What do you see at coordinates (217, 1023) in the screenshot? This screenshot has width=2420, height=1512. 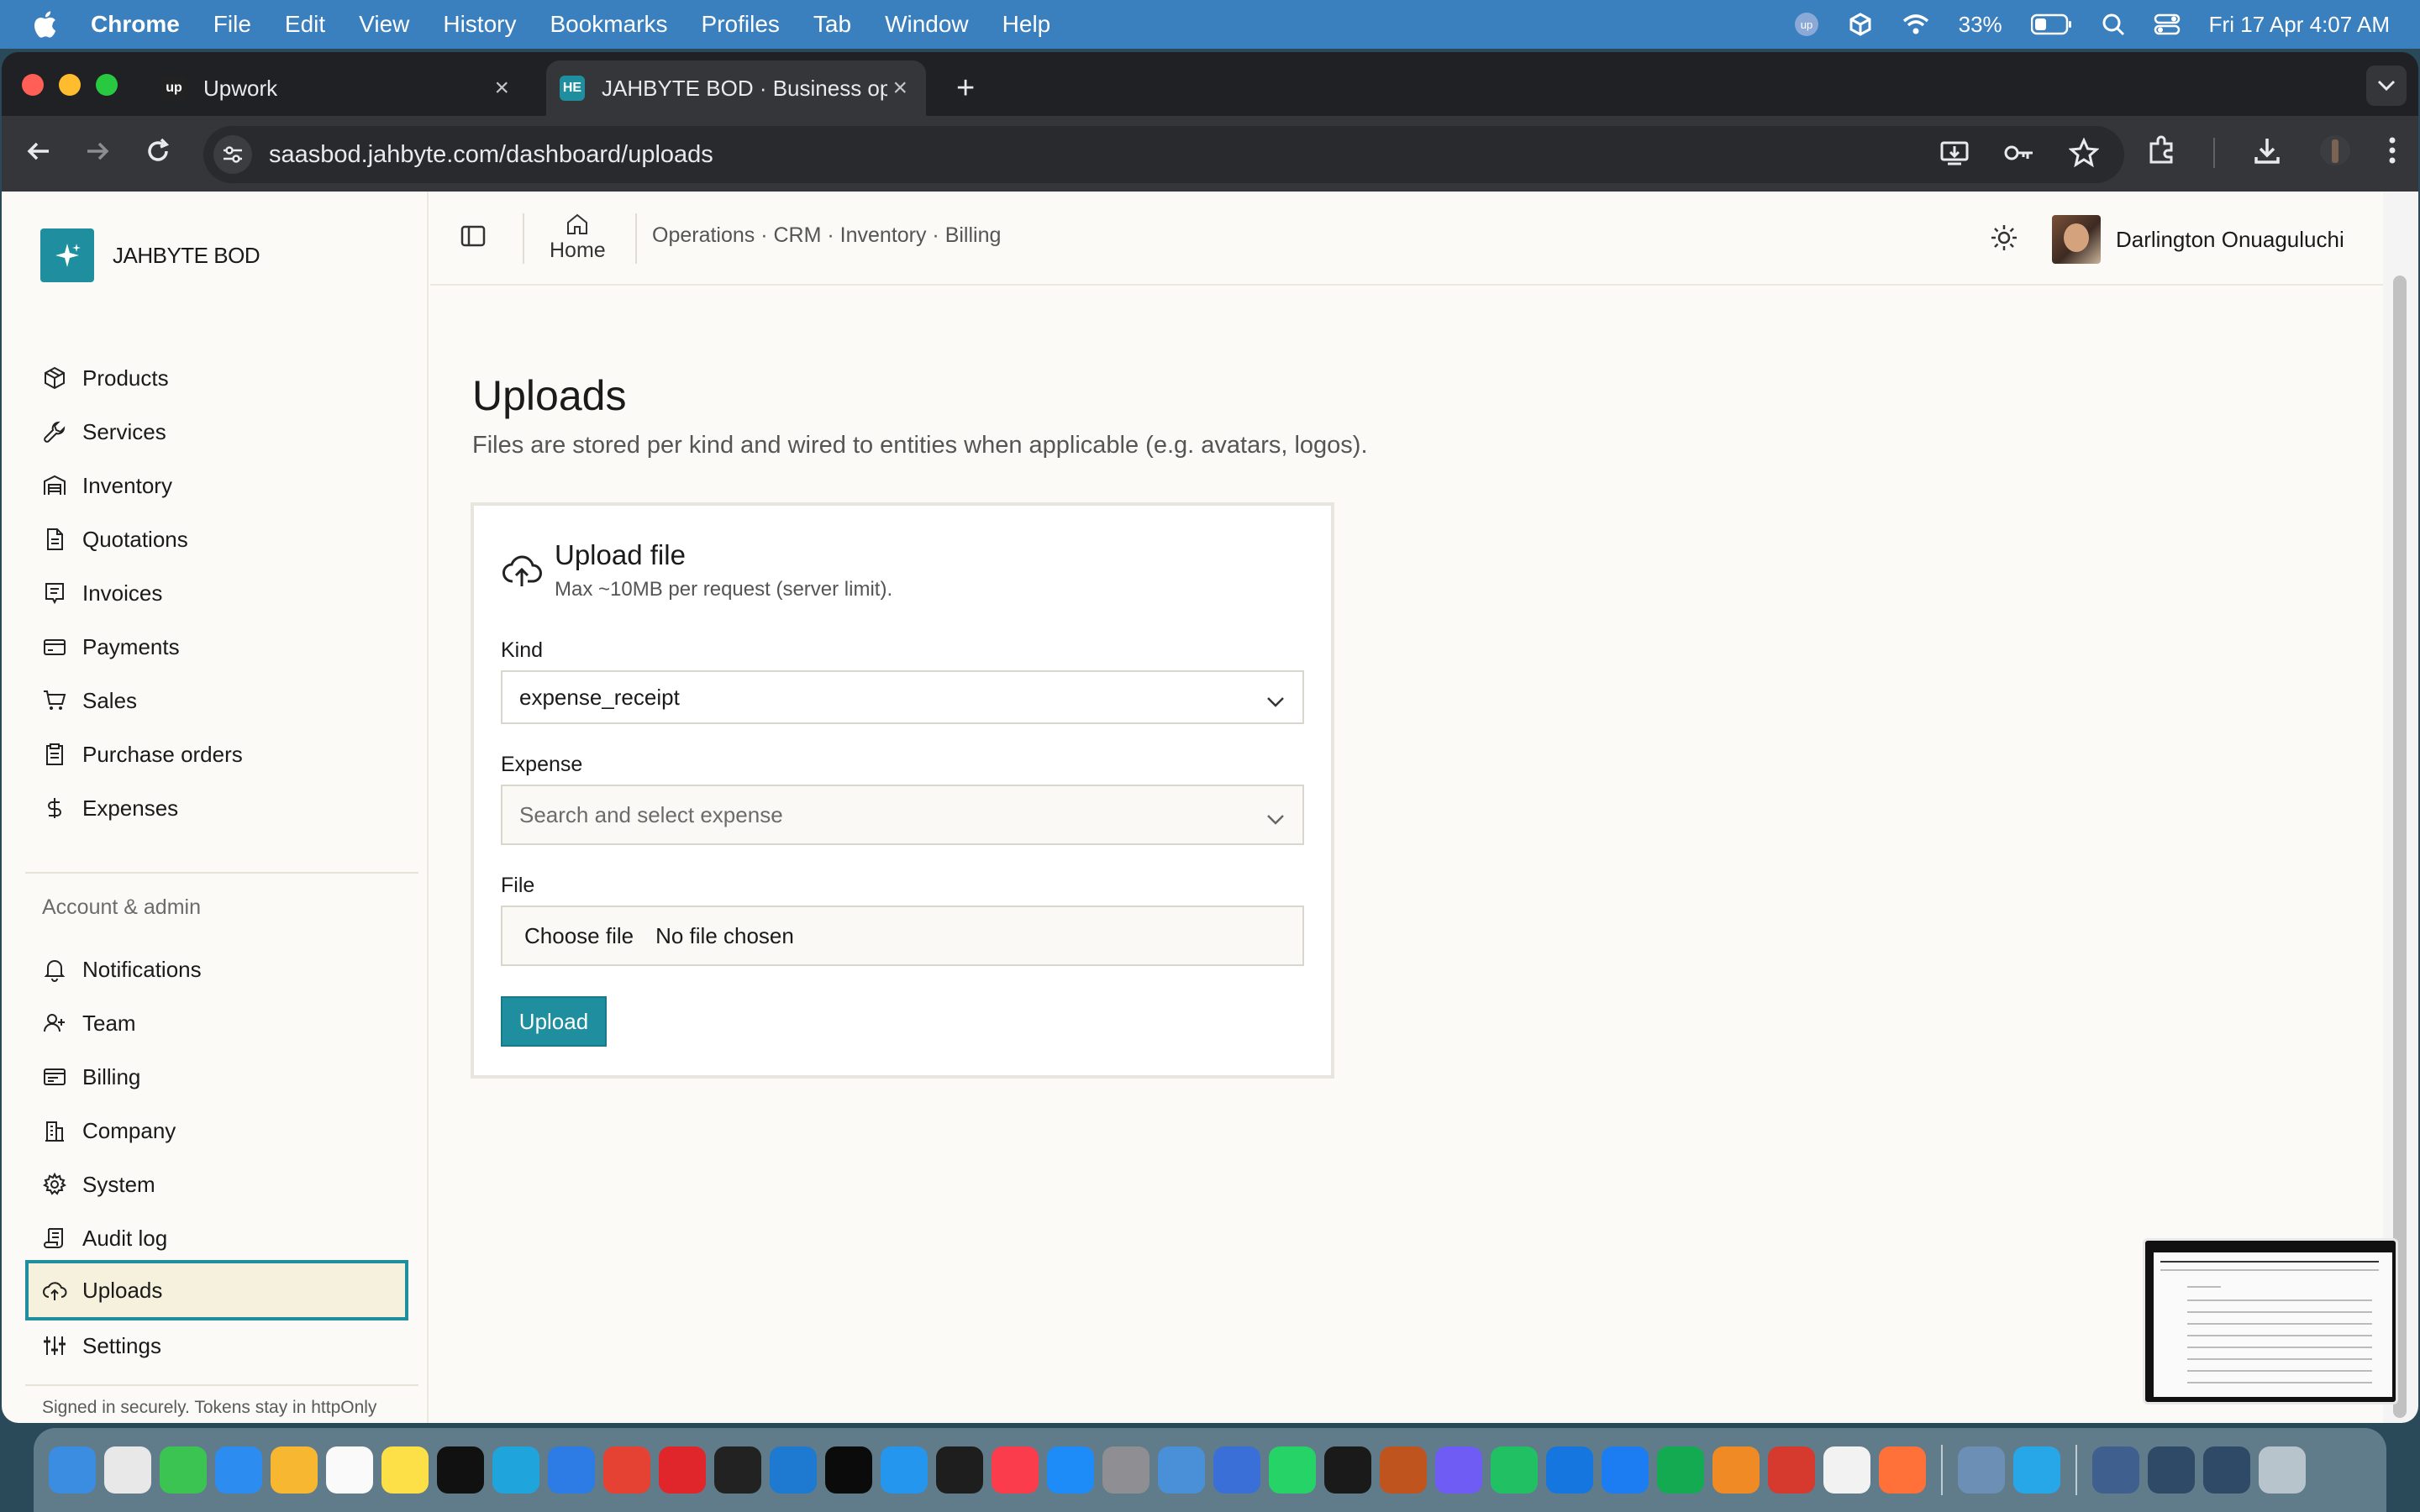 I see `sidebar-item-team: Team` at bounding box center [217, 1023].